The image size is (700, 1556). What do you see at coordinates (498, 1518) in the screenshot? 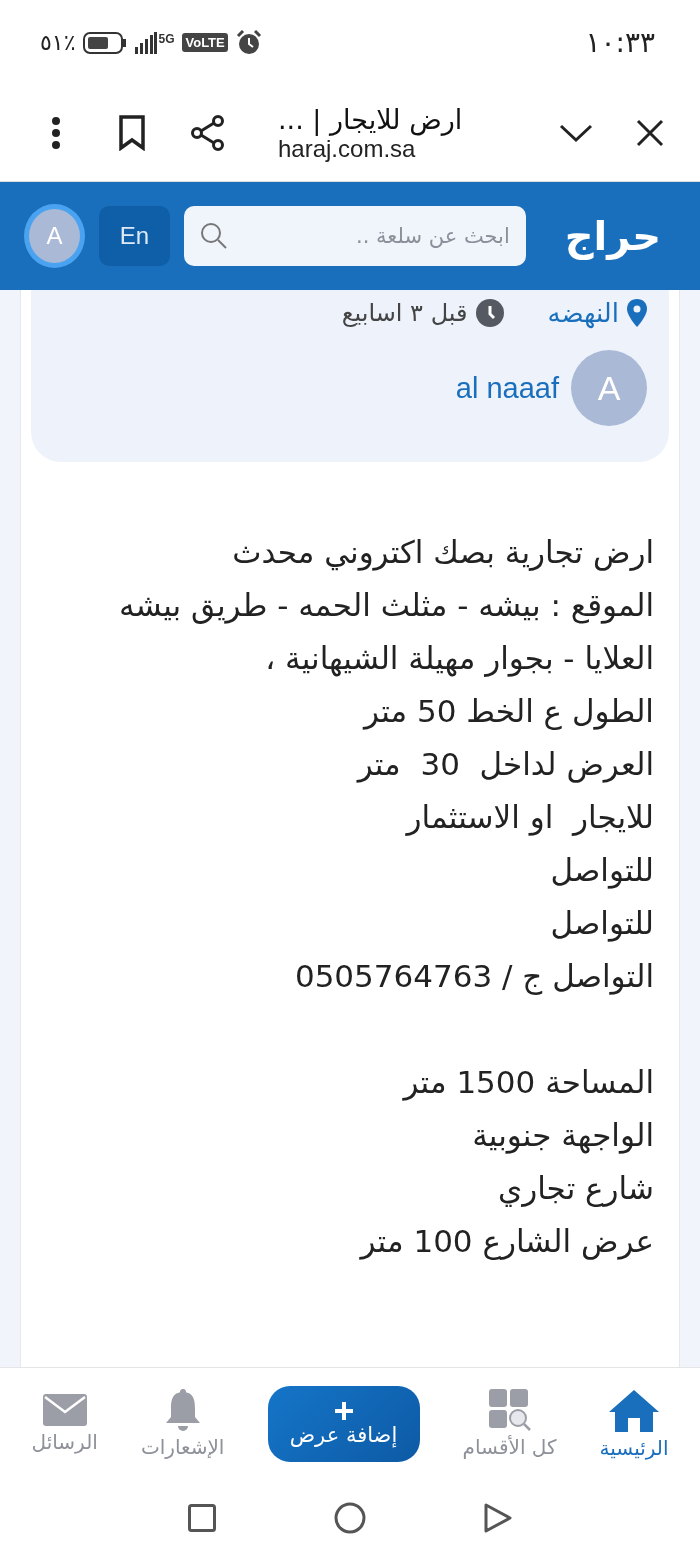
I see `back-icon` at bounding box center [498, 1518].